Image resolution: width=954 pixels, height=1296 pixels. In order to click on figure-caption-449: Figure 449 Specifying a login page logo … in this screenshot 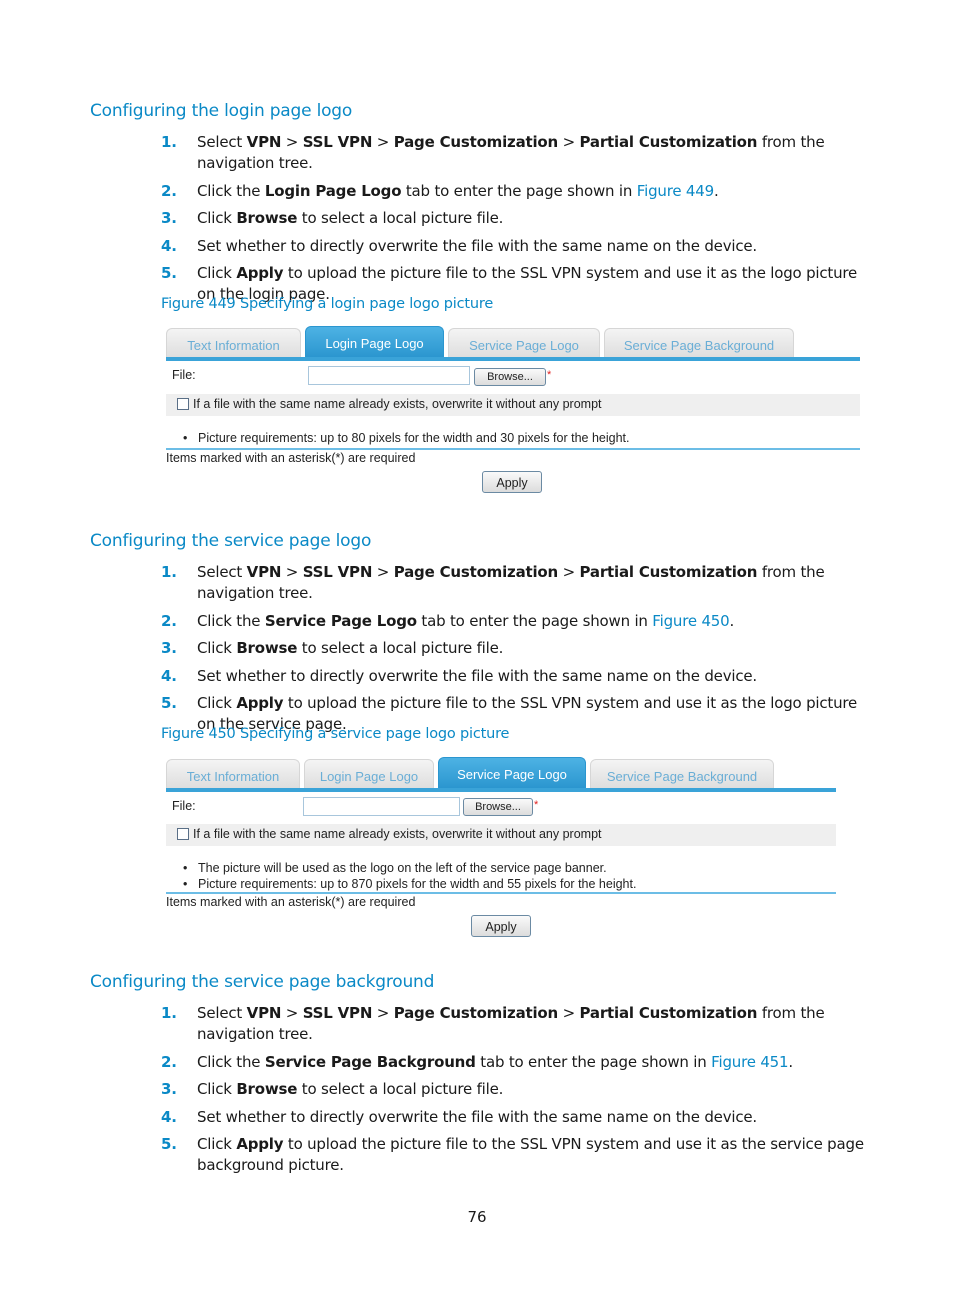, I will do `click(327, 304)`.